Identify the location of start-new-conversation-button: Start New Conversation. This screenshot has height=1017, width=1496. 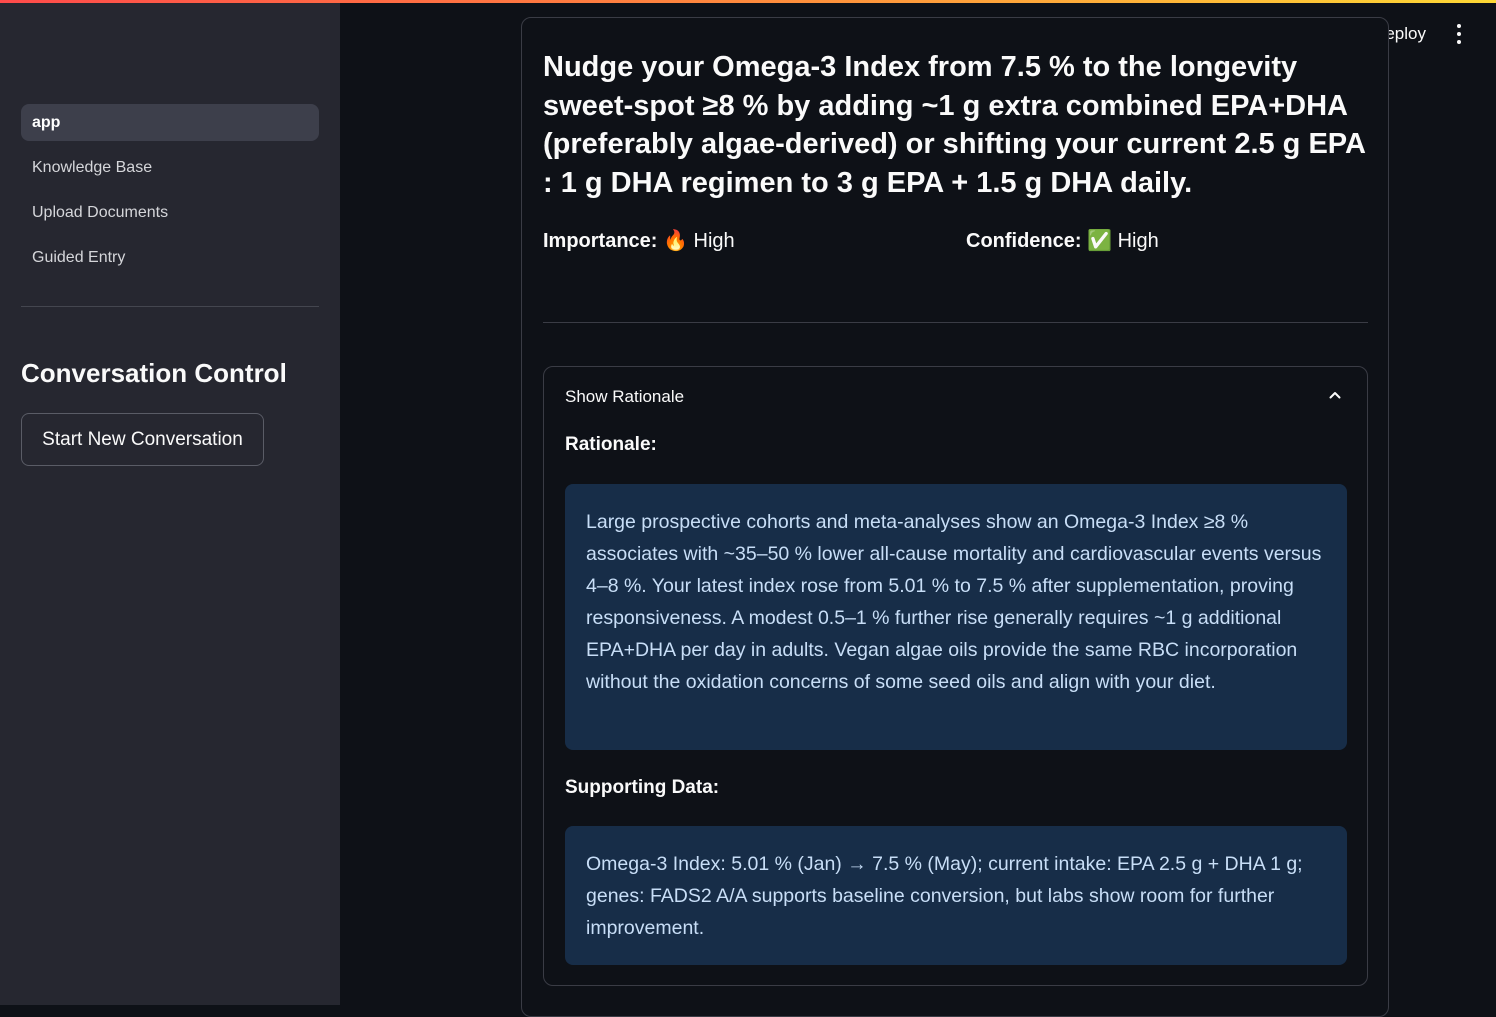
(142, 439).